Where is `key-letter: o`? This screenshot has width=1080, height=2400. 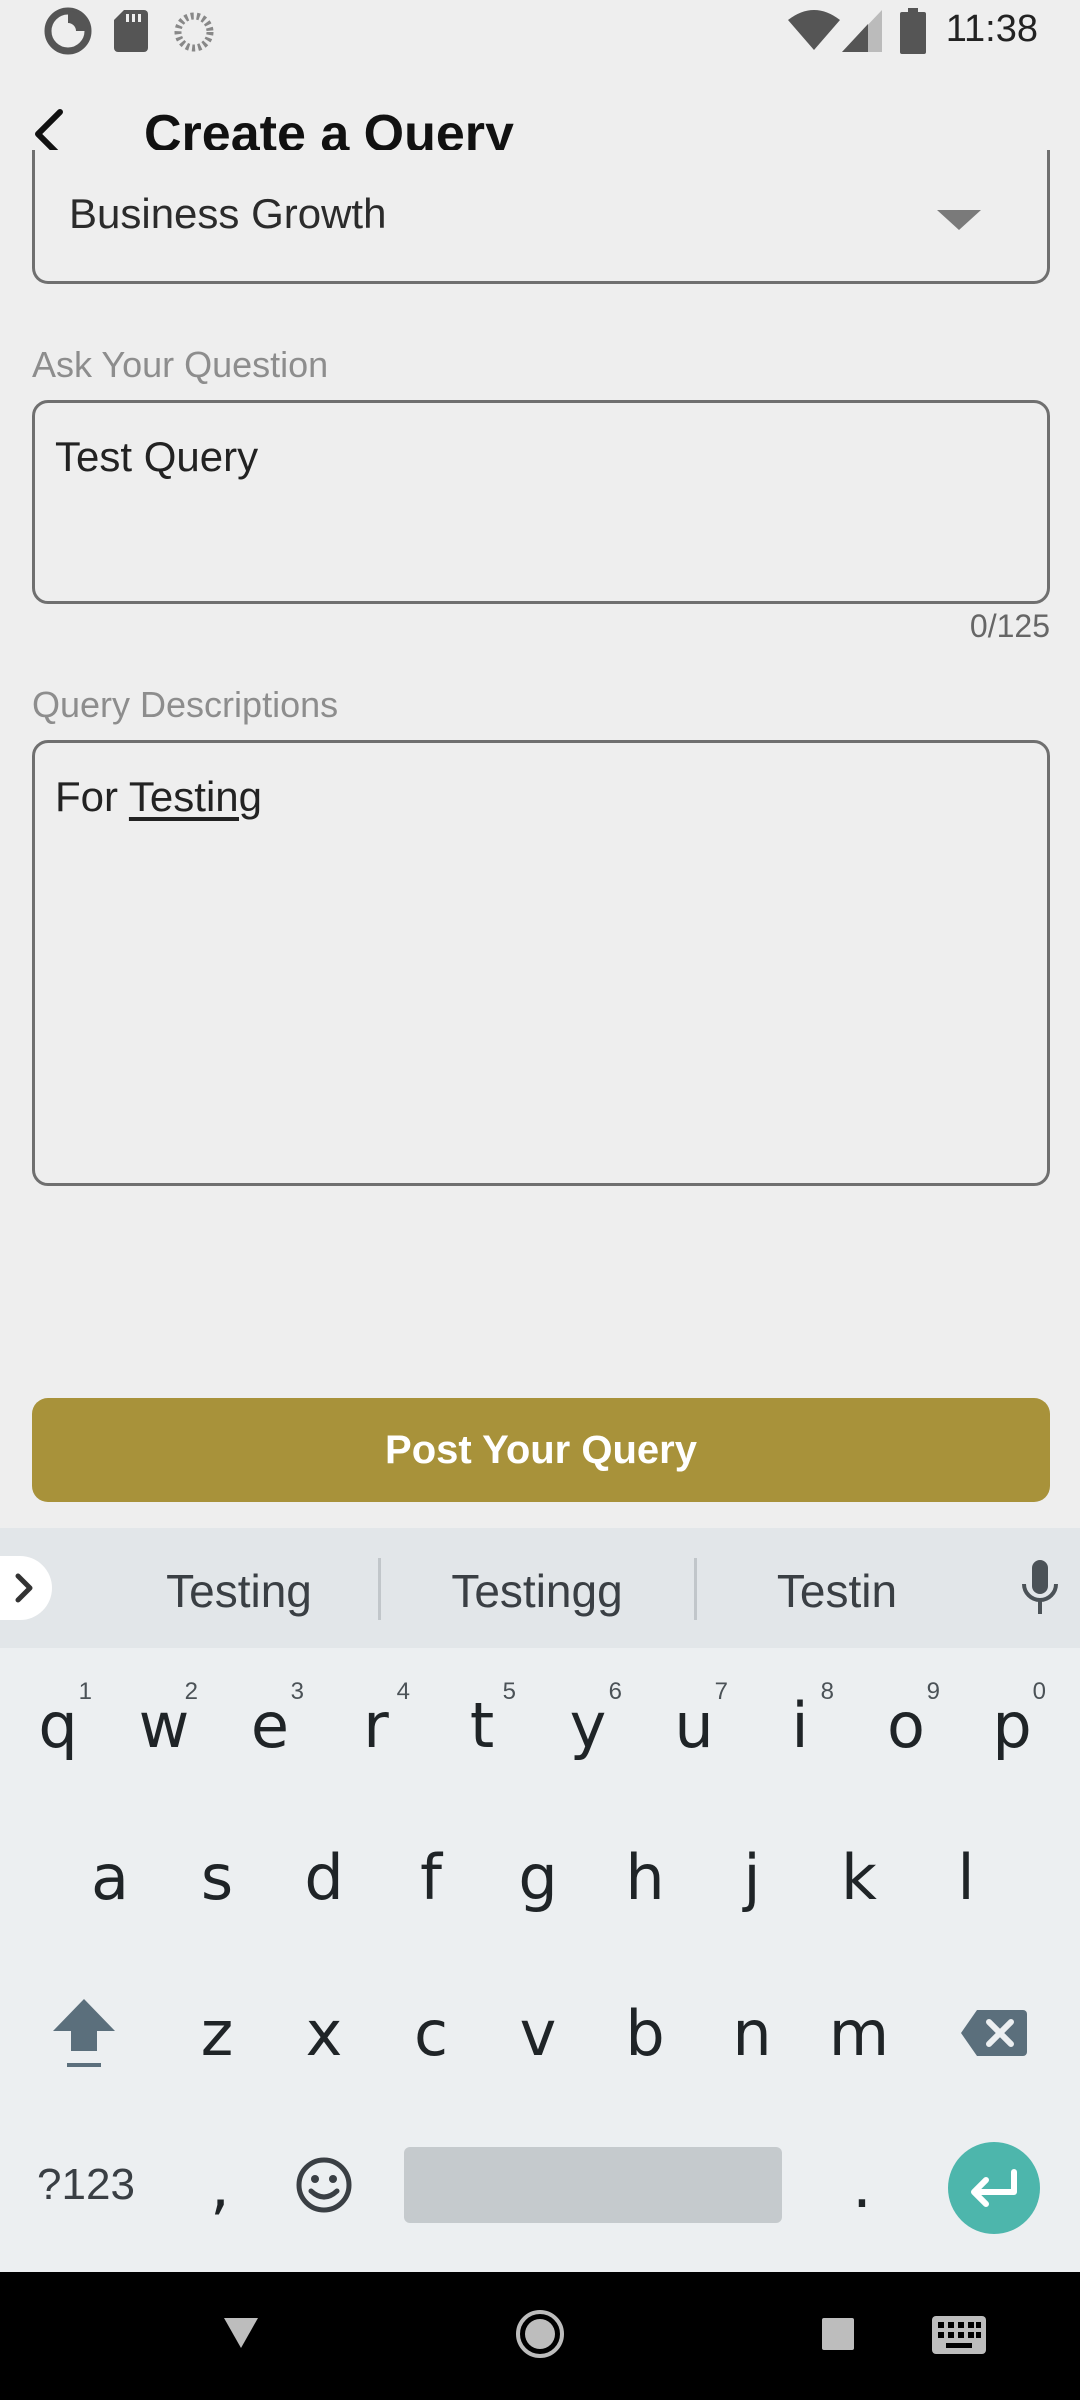 key-letter: o is located at coordinates (906, 1725).